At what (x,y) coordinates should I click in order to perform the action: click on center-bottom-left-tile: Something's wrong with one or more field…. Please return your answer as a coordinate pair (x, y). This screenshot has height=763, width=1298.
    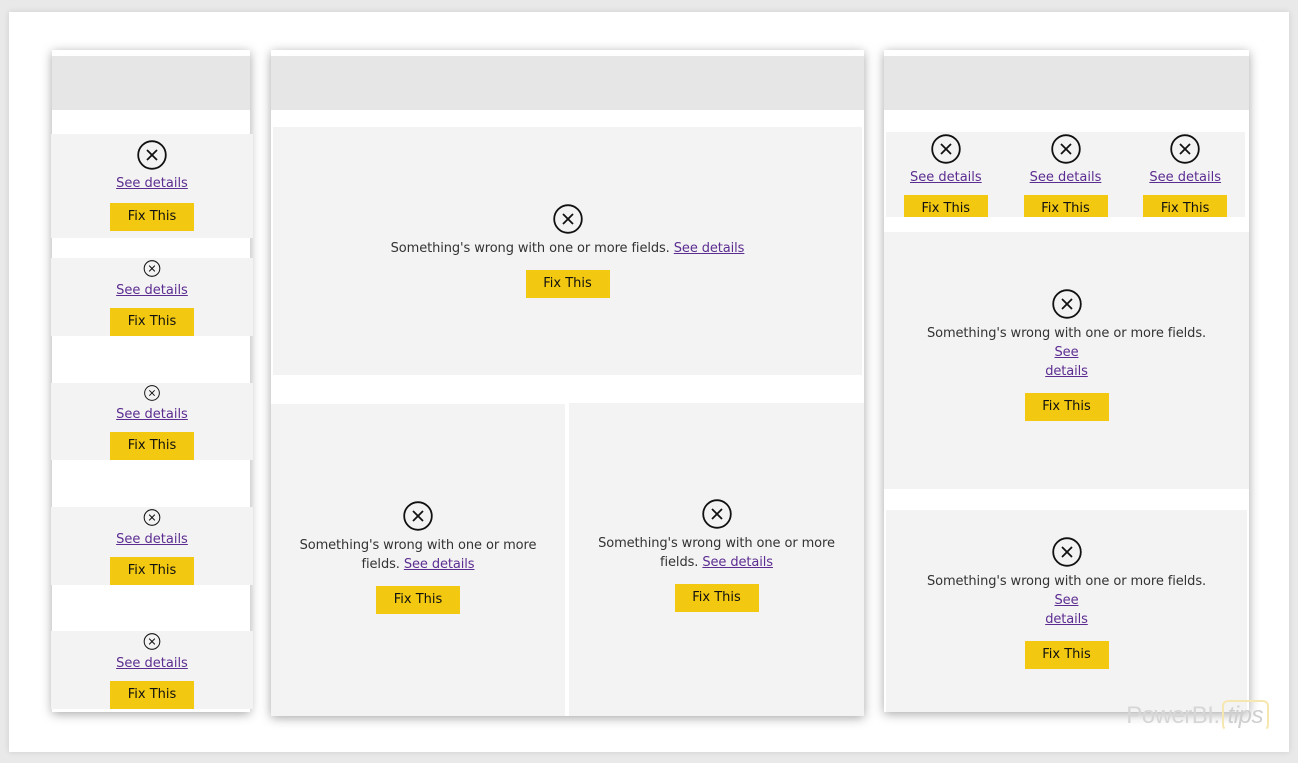
    Looking at the image, I should click on (418, 560).